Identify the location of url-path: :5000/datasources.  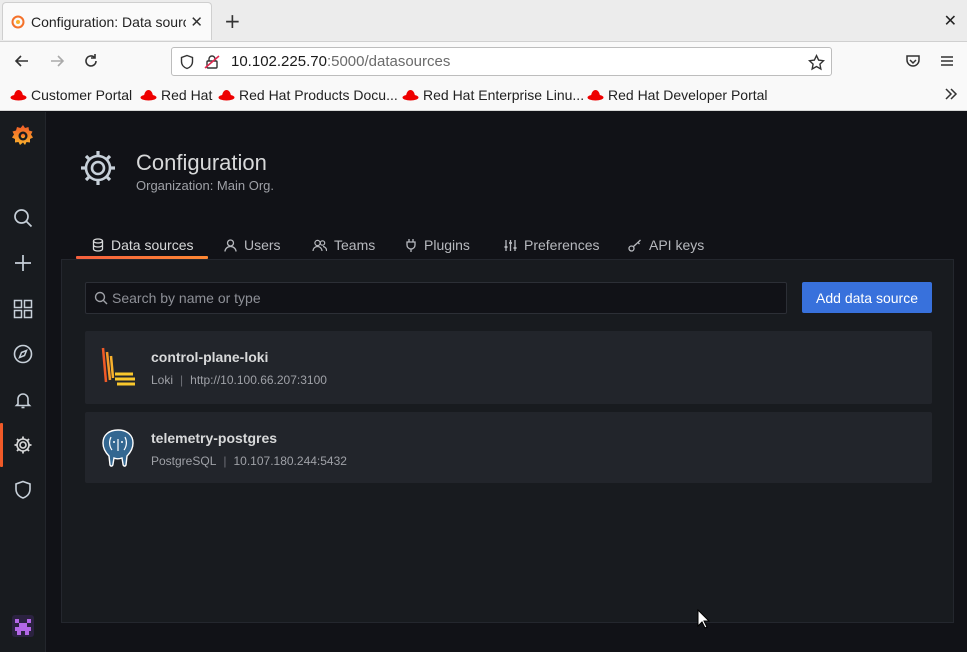
(388, 61).